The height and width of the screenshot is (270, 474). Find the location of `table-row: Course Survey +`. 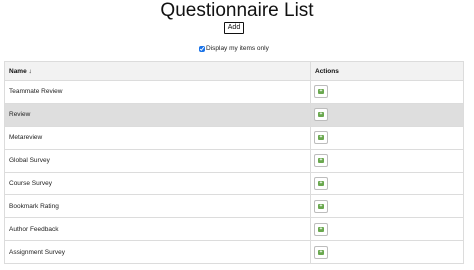

table-row: Course Survey + is located at coordinates (234, 183).